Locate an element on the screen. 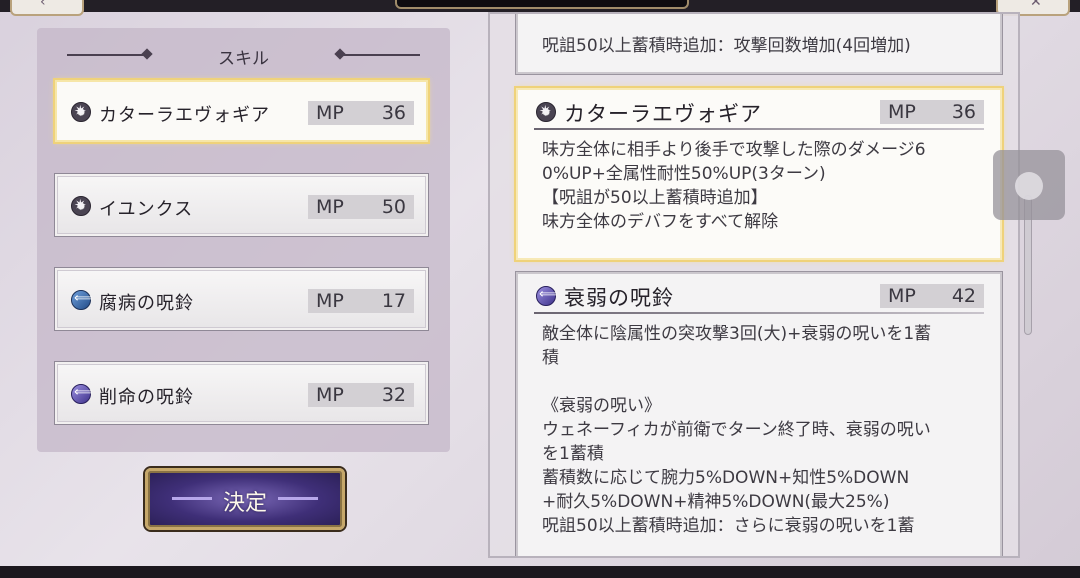 The width and height of the screenshot is (1080, 578). skill-item: カターラエヴォギア MP 36 is located at coordinates (241, 111).